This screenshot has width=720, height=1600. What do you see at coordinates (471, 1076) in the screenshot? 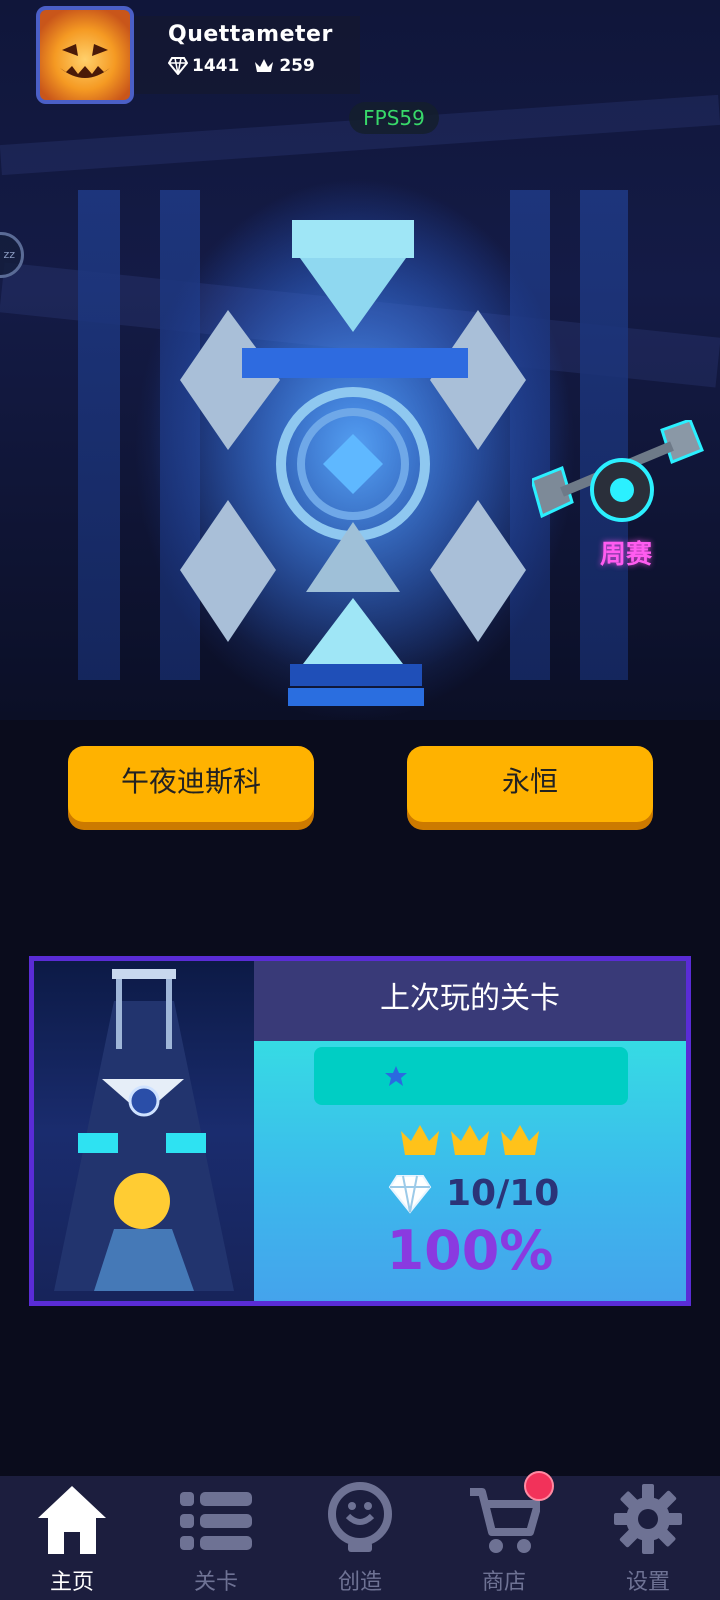
I see `level-progress-bar` at bounding box center [471, 1076].